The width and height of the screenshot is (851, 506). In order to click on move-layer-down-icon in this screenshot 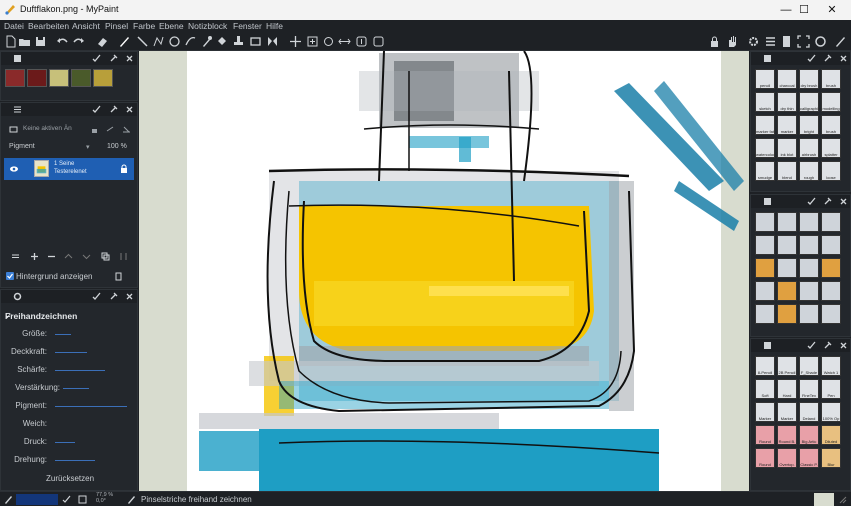, I will do `click(86, 256)`.